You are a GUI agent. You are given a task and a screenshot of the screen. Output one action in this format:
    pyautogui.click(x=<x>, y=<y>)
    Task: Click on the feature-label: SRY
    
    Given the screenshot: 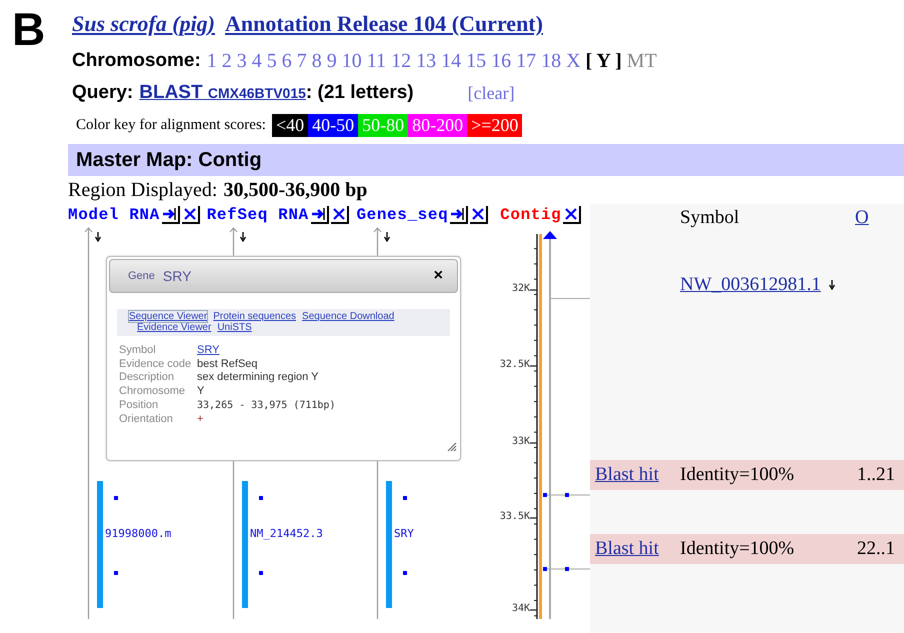 What is the action you would take?
    pyautogui.click(x=404, y=533)
    